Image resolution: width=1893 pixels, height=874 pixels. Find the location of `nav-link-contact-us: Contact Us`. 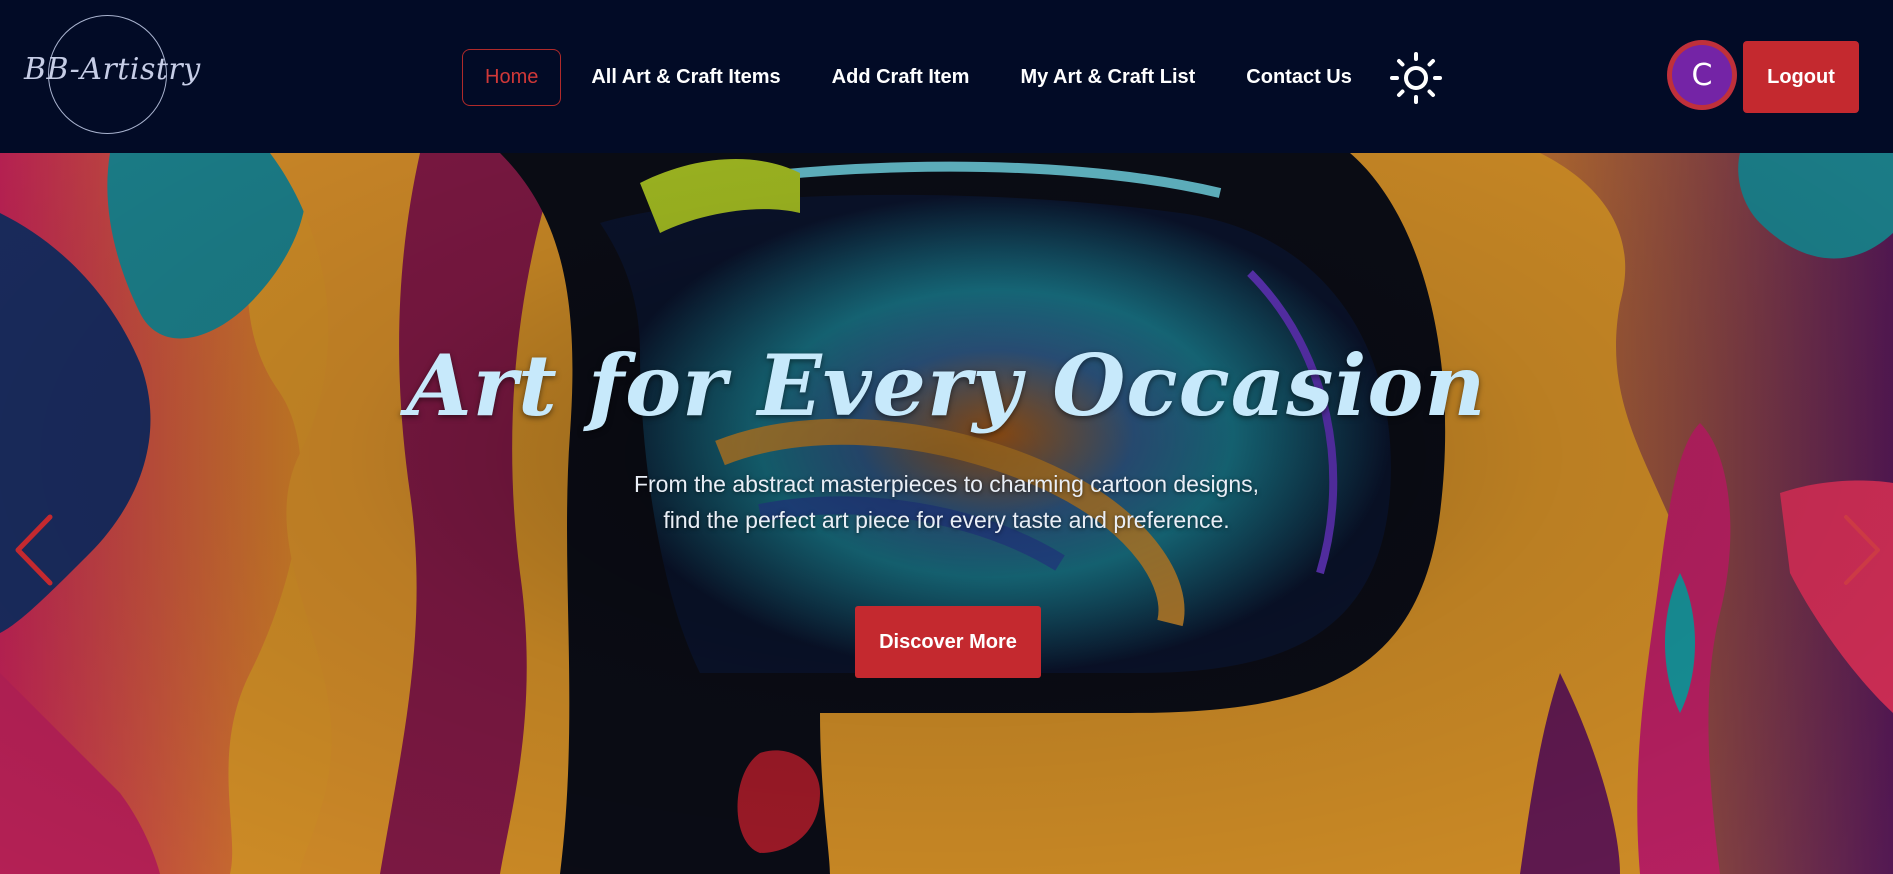

nav-link-contact-us: Contact Us is located at coordinates (1299, 77).